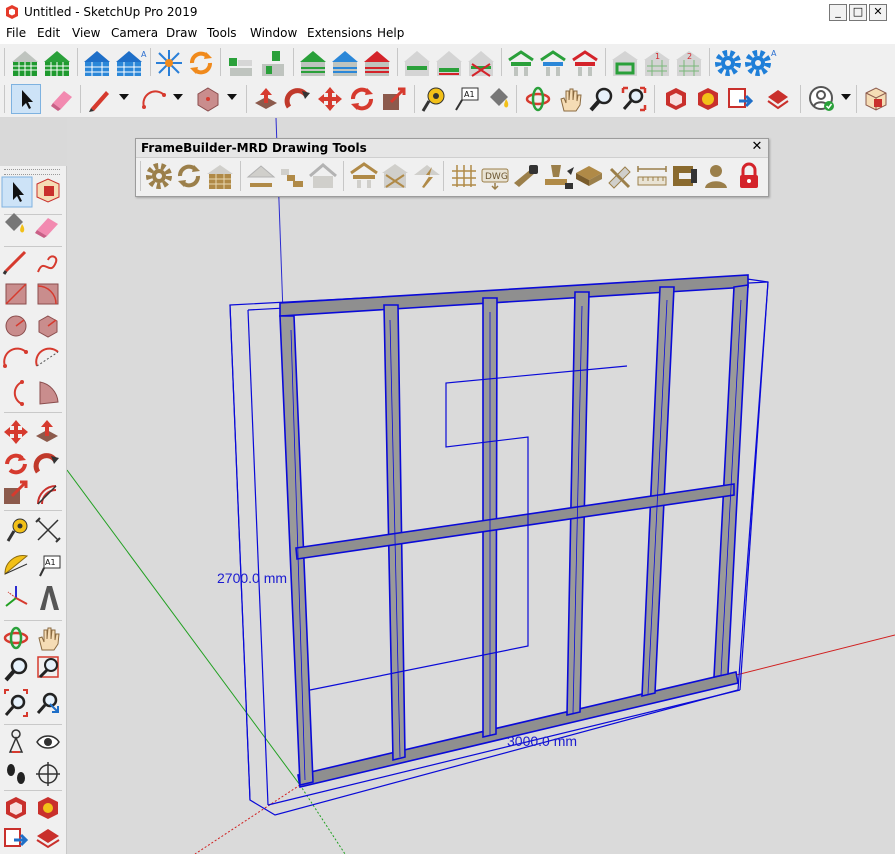  I want to click on extension-manager-icon, so click(778, 99).